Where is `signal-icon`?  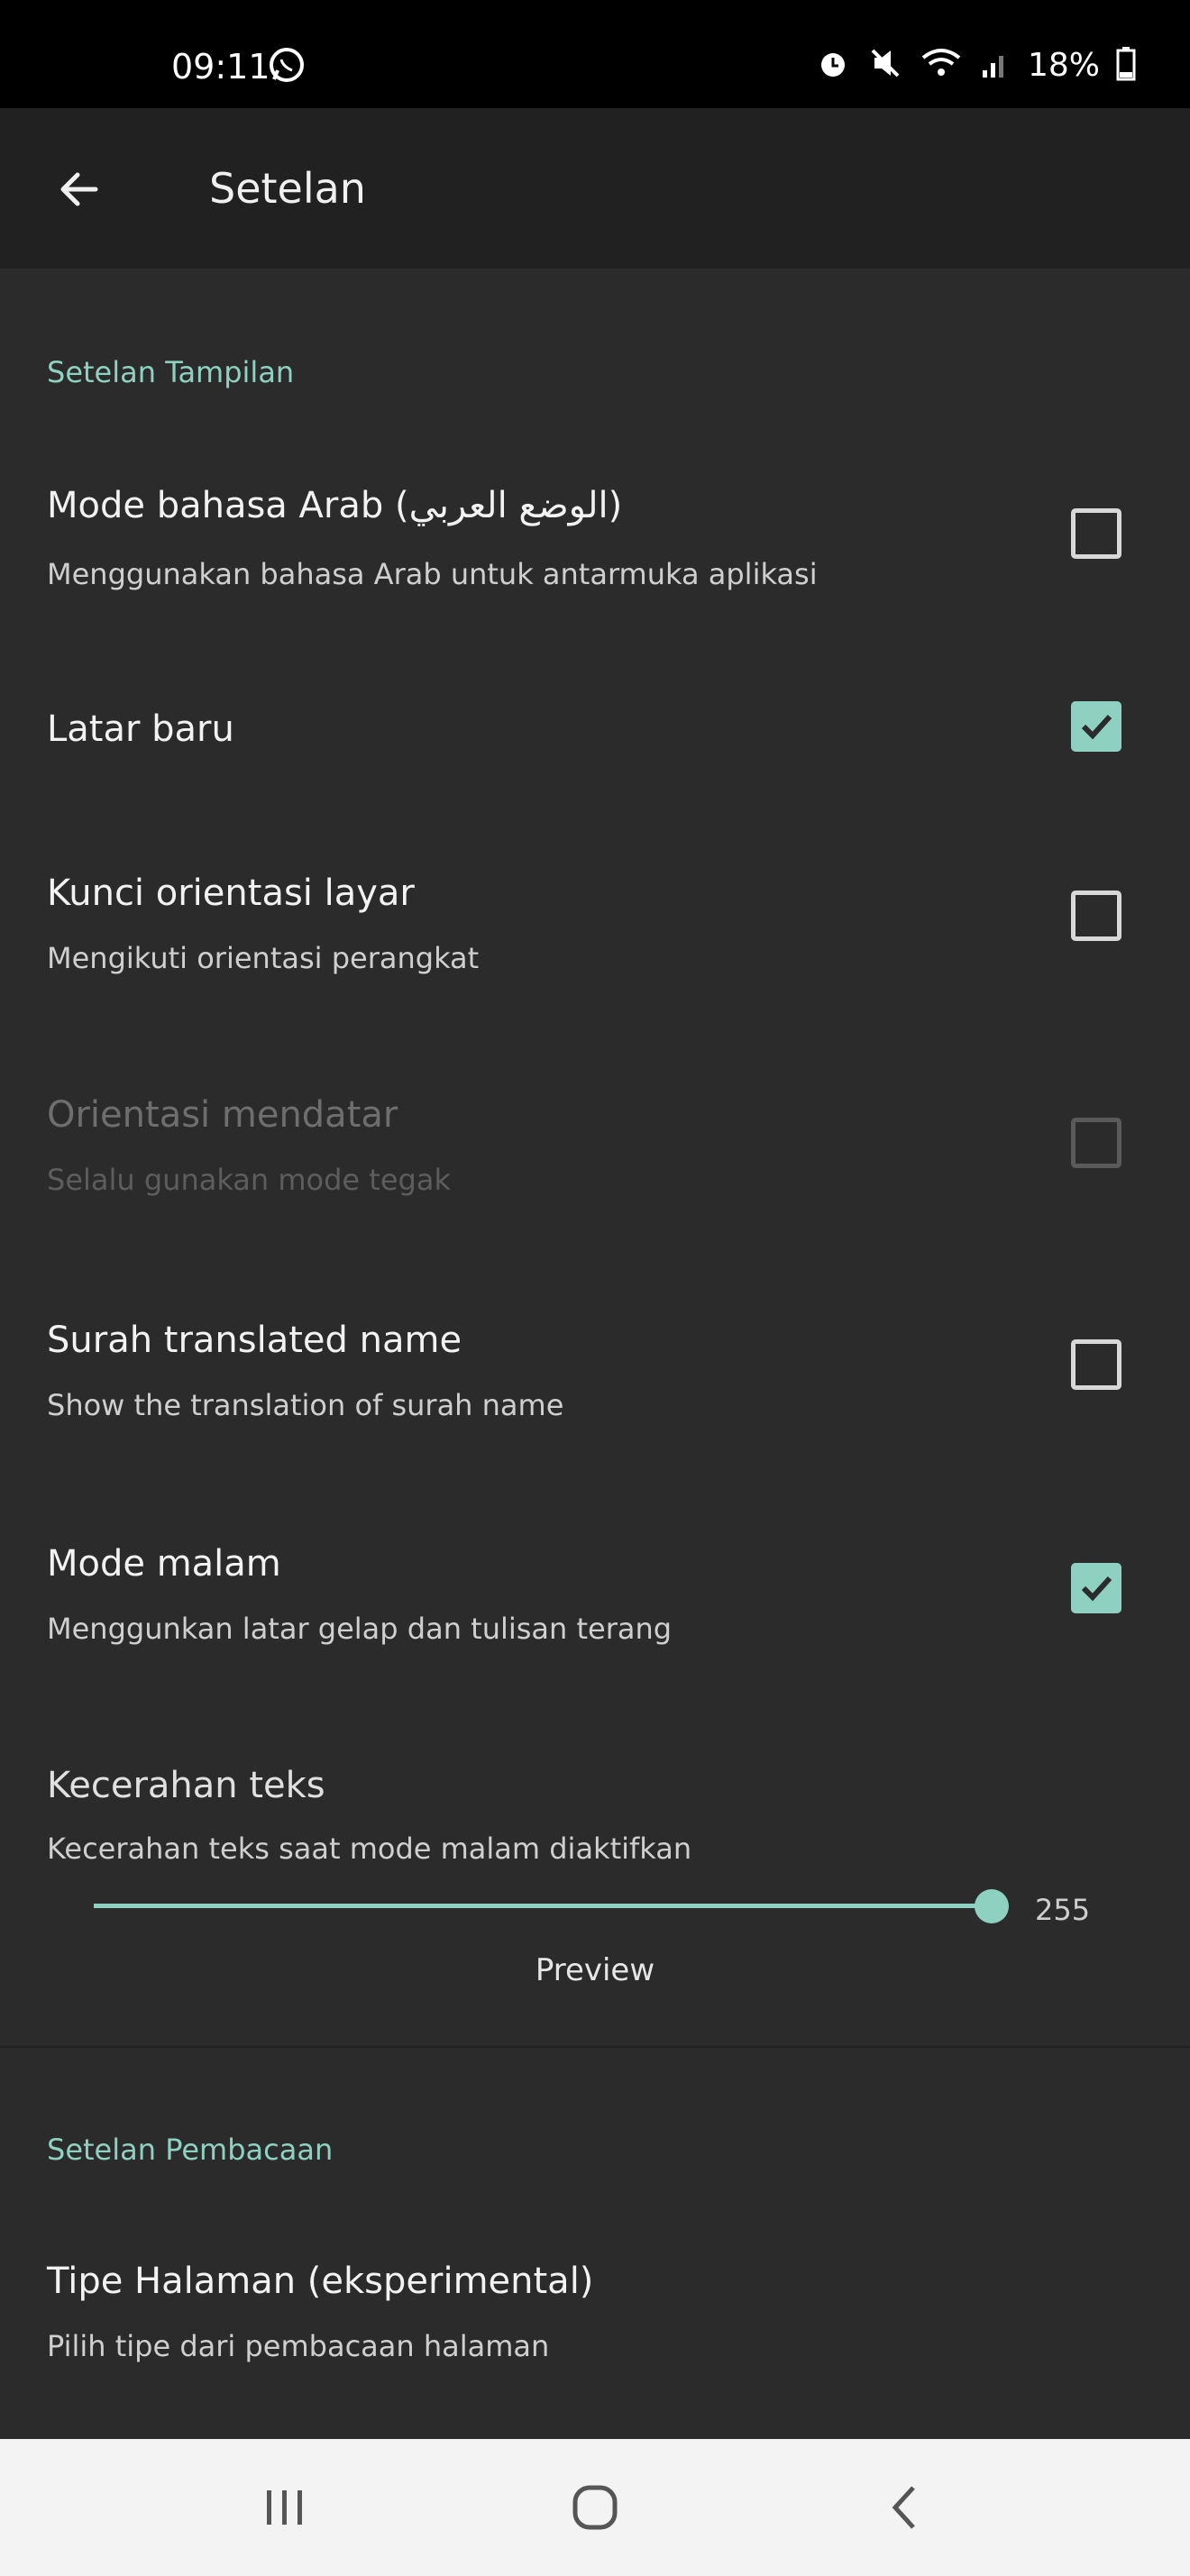 signal-icon is located at coordinates (995, 65).